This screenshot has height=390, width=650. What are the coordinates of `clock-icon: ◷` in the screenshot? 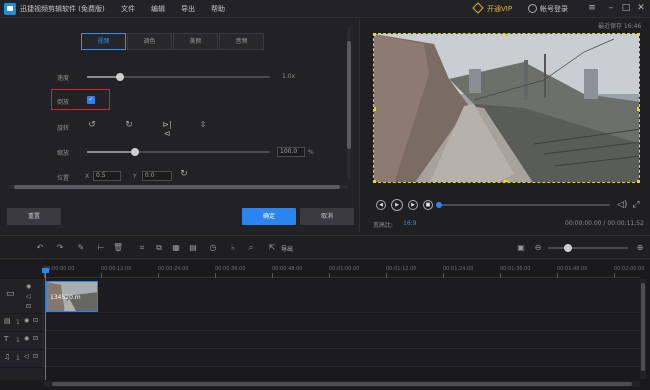 It's located at (213, 248).